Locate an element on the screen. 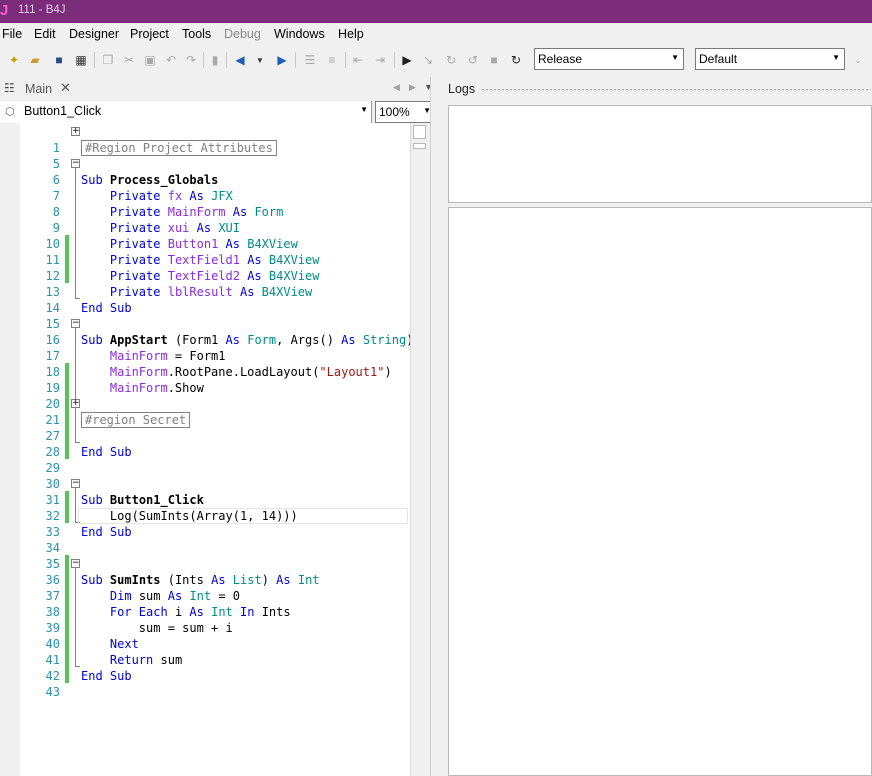 The height and width of the screenshot is (776, 872). pane-splitter is located at coordinates (435, 426).